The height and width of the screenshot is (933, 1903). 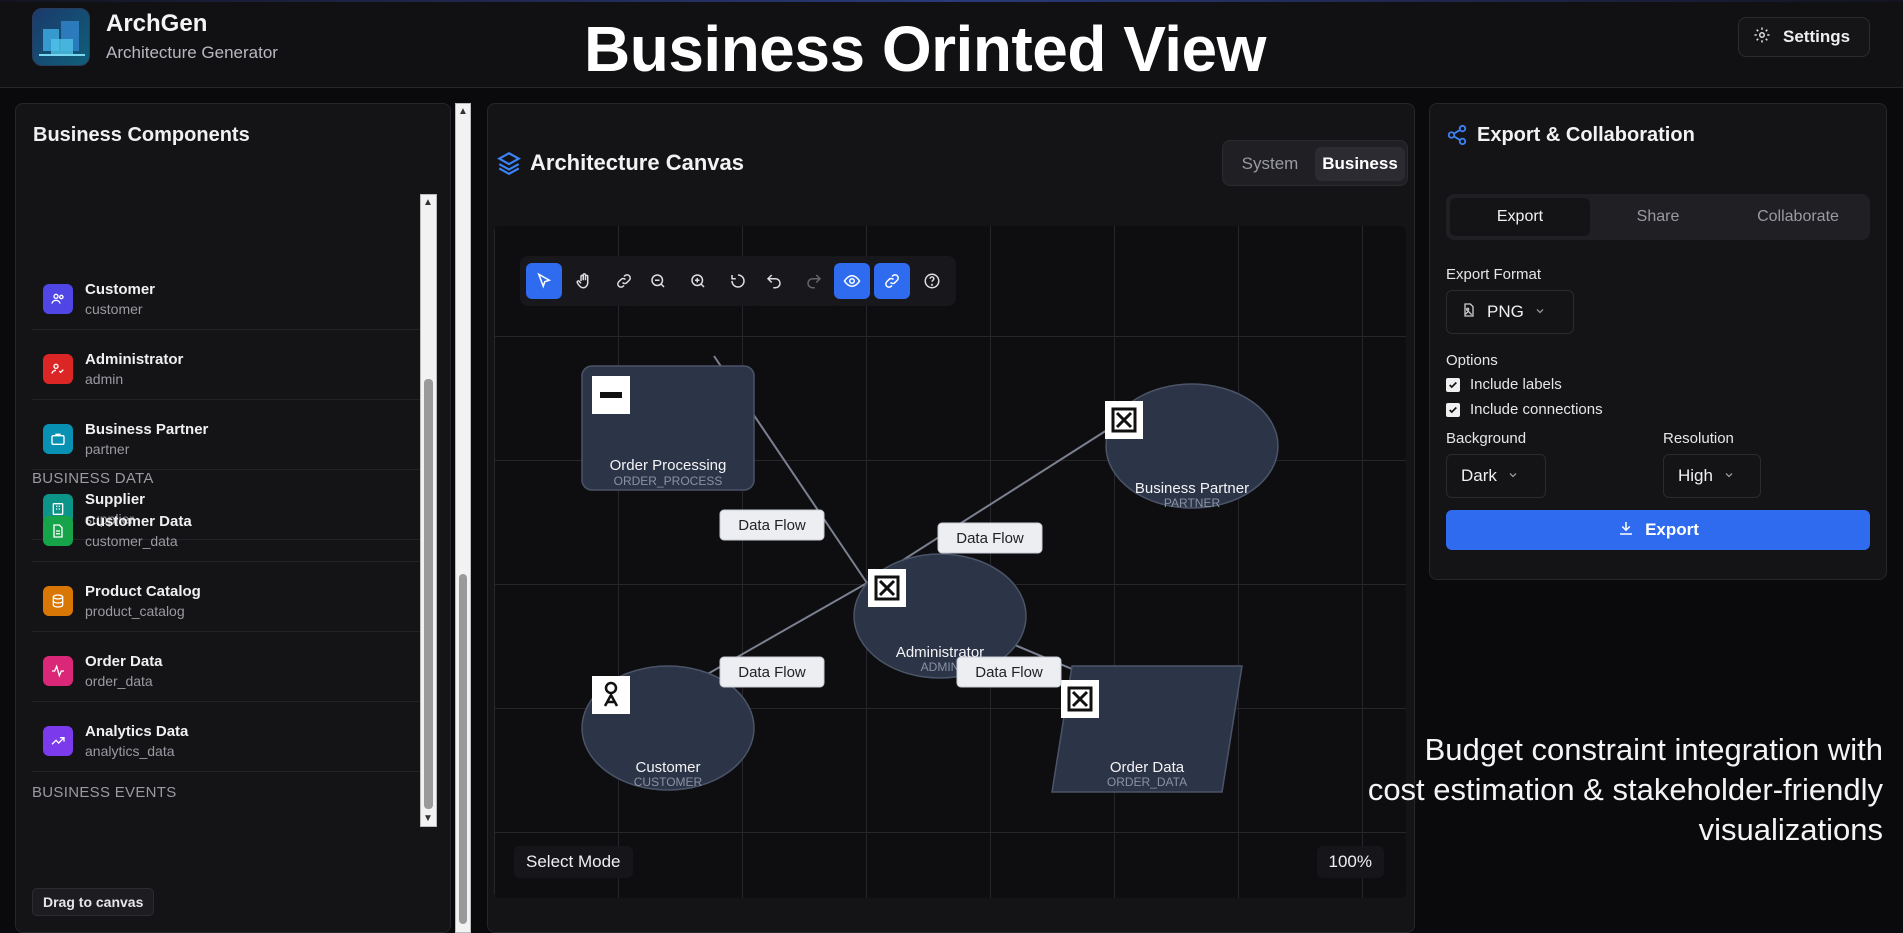 What do you see at coordinates (119, 680) in the screenshot?
I see `component-id: order_data` at bounding box center [119, 680].